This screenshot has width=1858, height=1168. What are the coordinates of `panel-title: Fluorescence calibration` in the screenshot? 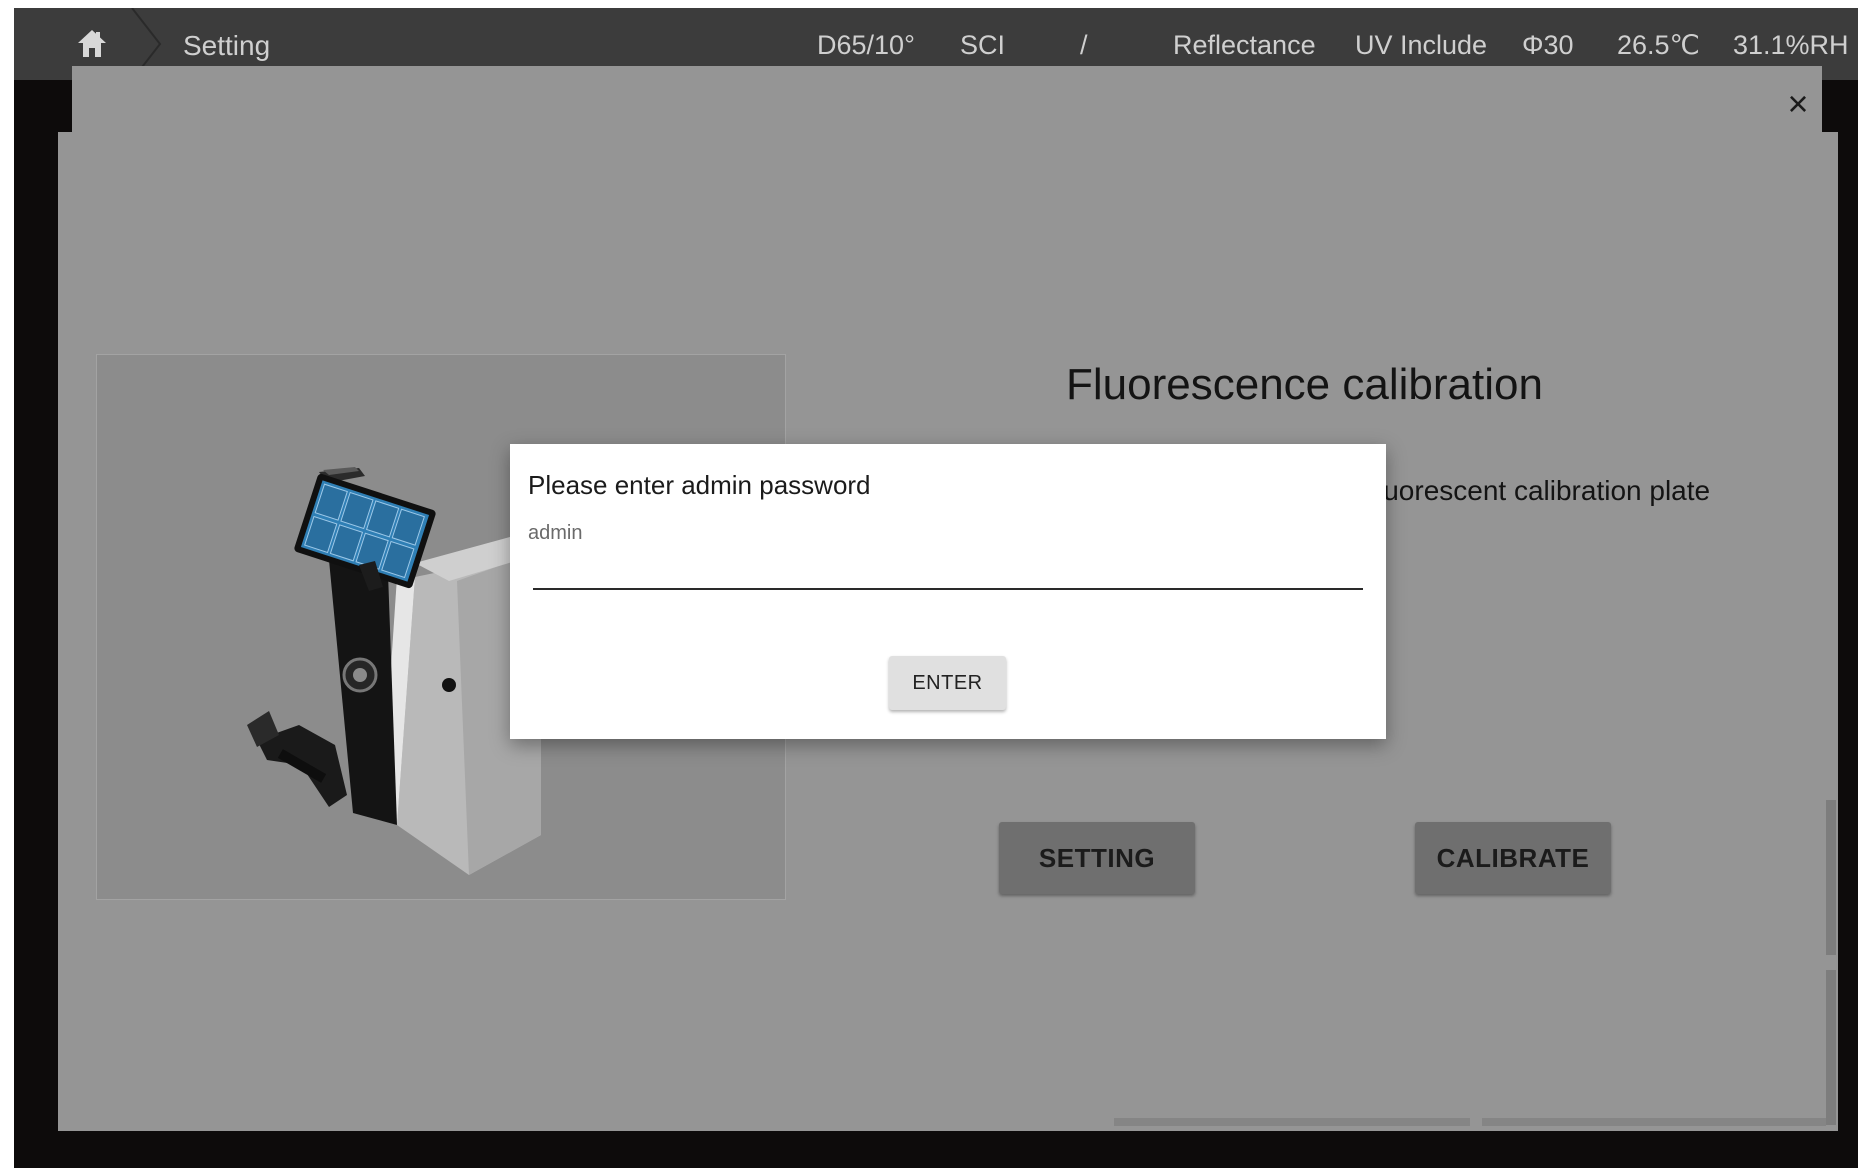 It's located at (1304, 384).